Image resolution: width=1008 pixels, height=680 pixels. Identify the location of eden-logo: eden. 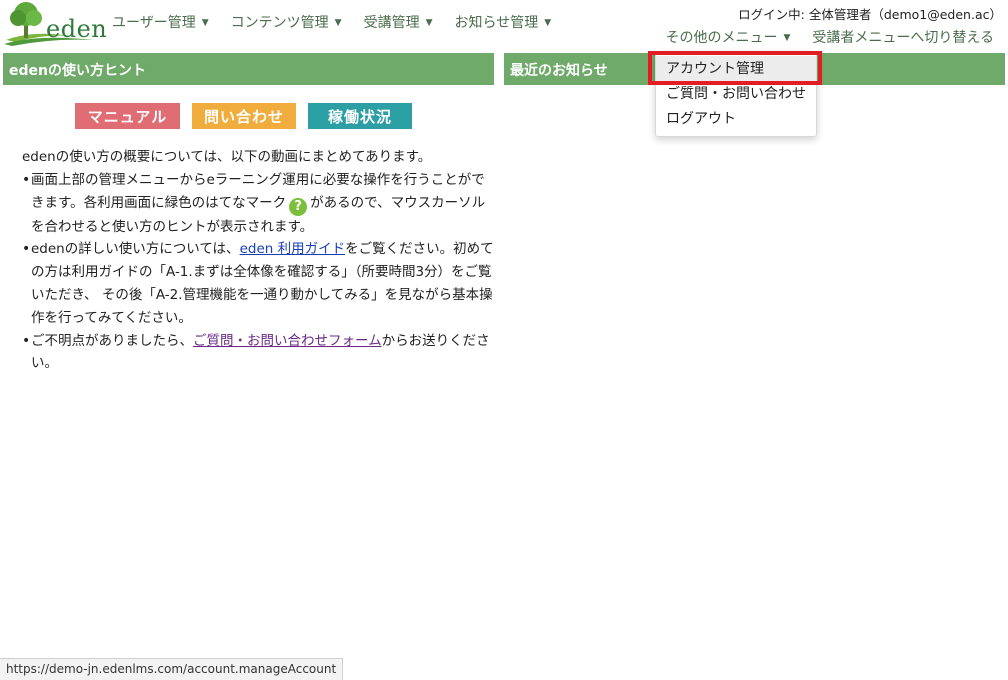
(54, 23).